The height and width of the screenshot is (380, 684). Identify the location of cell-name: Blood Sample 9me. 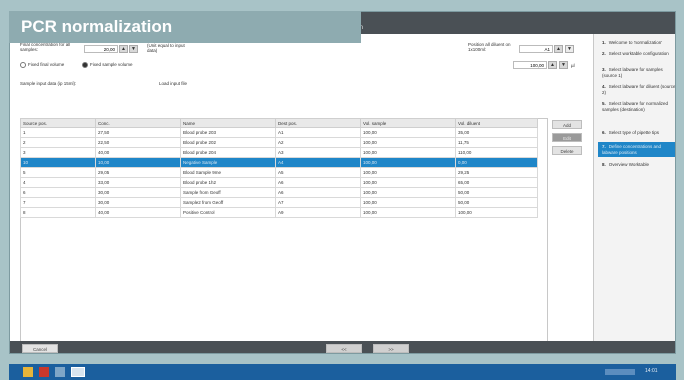
(228, 172).